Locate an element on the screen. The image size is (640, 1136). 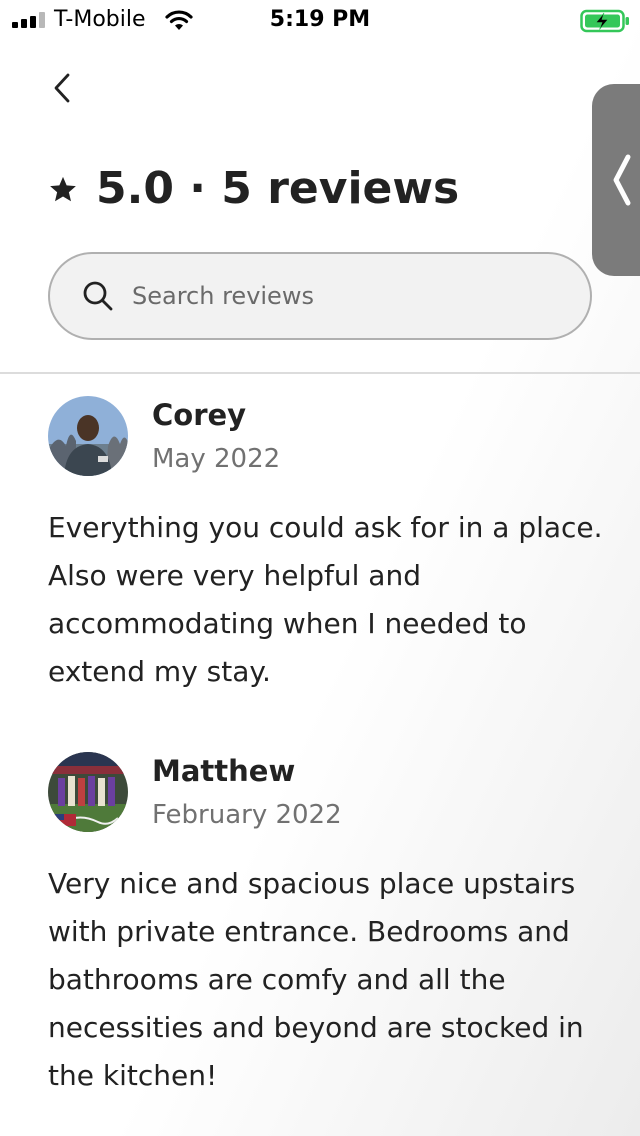
reviewer-name: Corey is located at coordinates (199, 415).